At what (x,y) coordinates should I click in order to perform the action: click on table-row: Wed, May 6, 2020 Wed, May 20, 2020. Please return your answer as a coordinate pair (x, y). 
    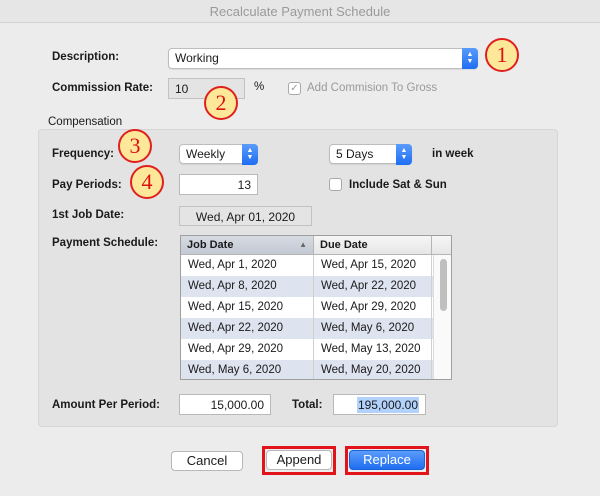
    Looking at the image, I should click on (307, 369).